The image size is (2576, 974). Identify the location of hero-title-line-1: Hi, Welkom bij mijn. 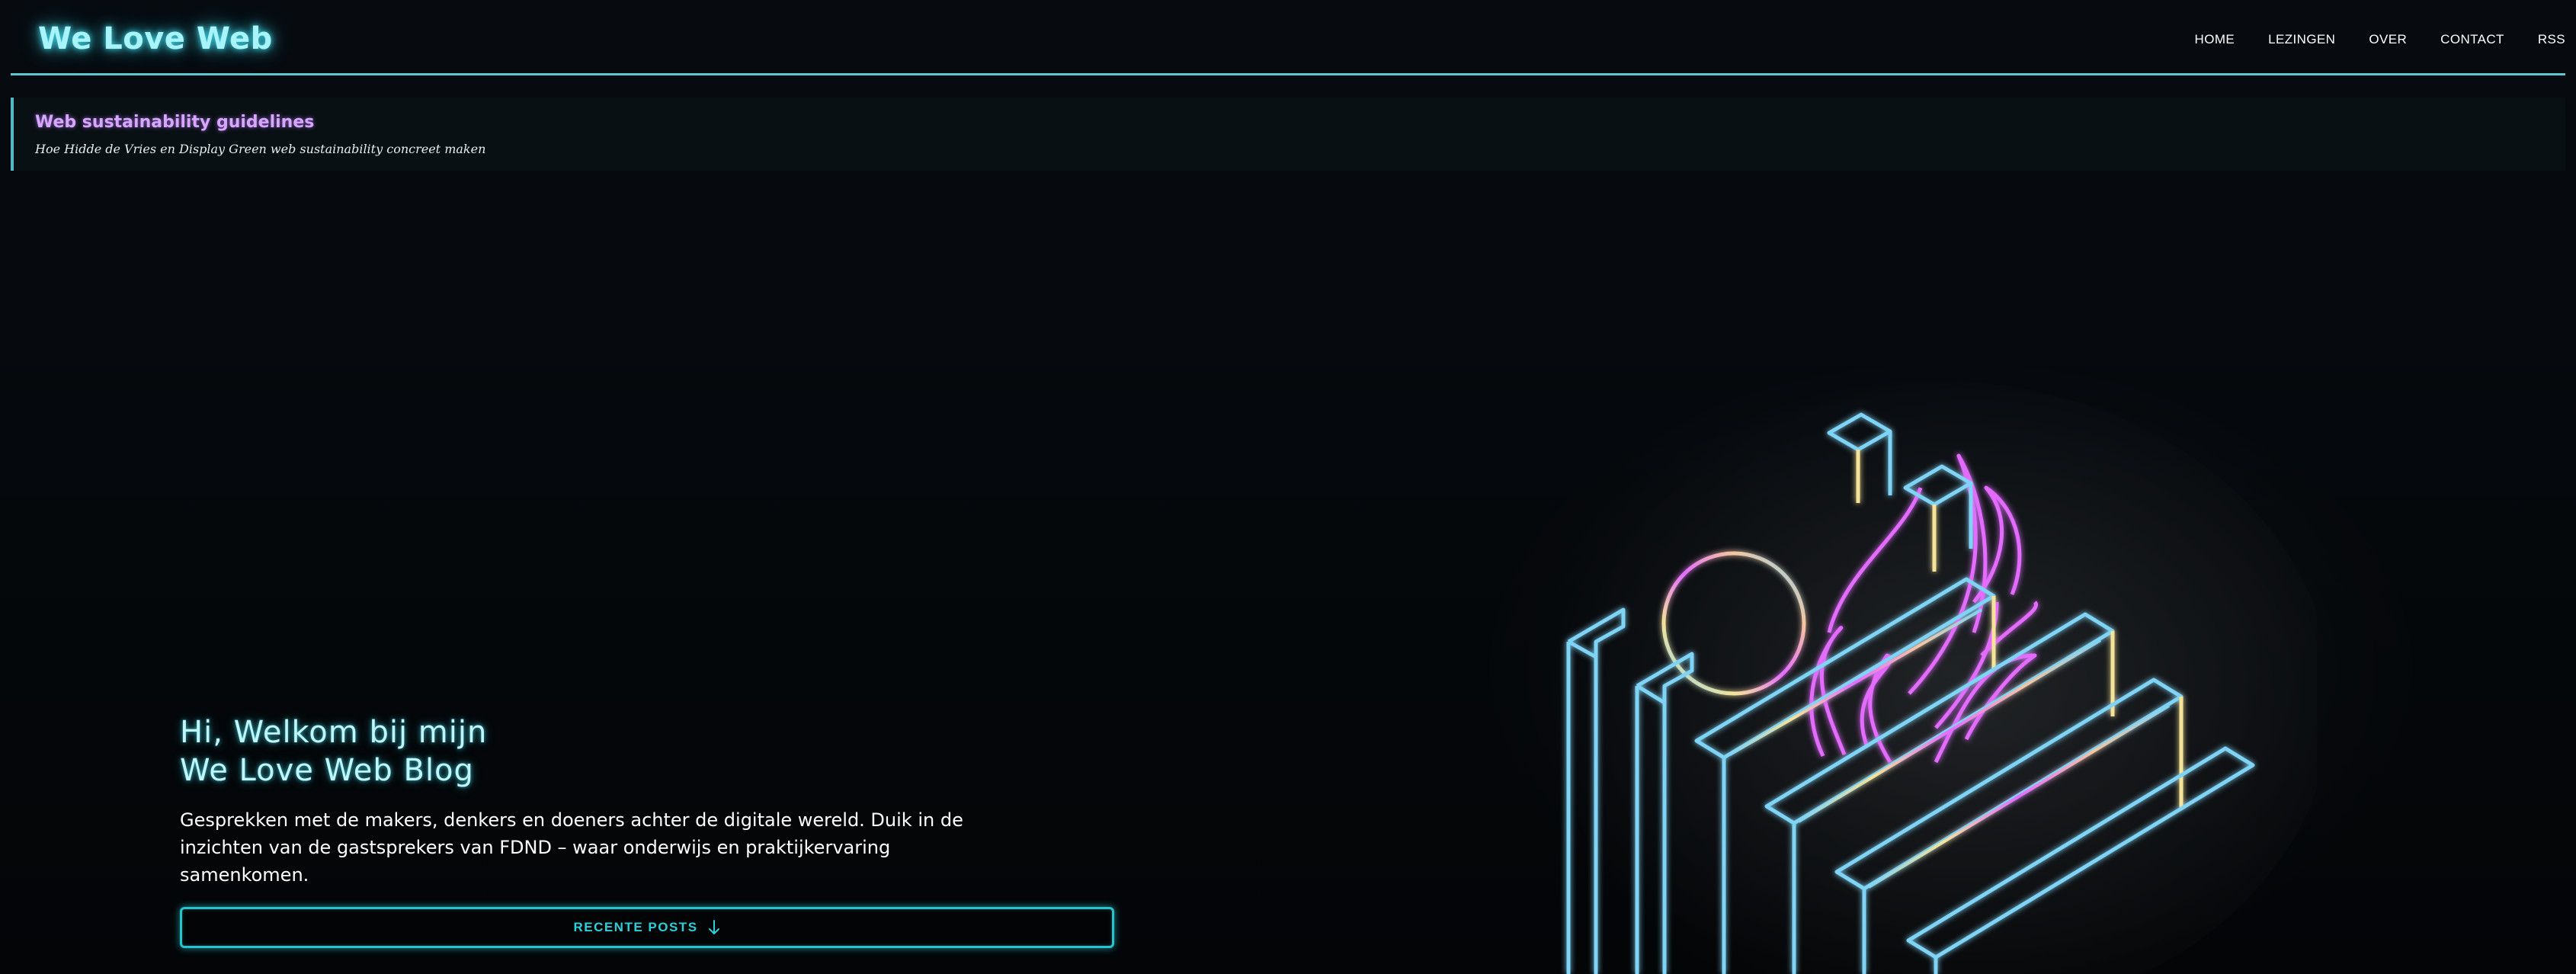
(334, 732).